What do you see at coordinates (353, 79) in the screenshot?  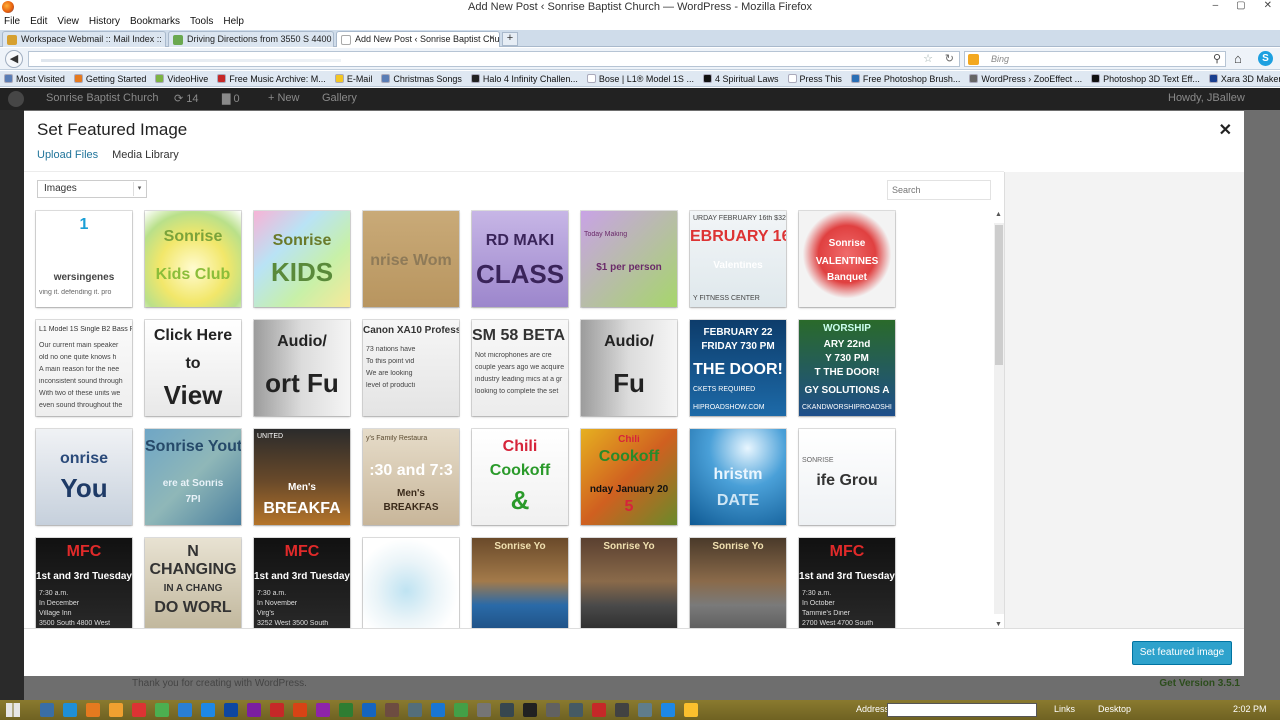 I see `bookmark-item: E-Mail` at bounding box center [353, 79].